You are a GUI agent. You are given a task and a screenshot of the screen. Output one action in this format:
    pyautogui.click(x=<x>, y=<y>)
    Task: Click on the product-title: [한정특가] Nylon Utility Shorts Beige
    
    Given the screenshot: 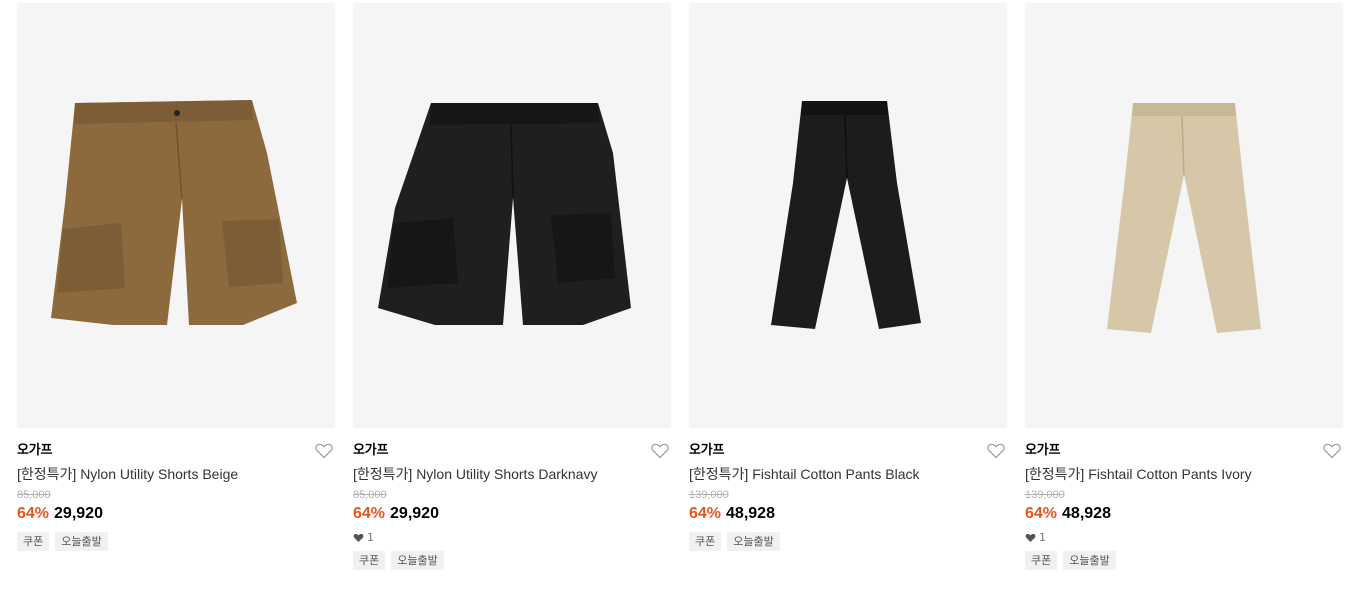 What is the action you would take?
    pyautogui.click(x=176, y=474)
    